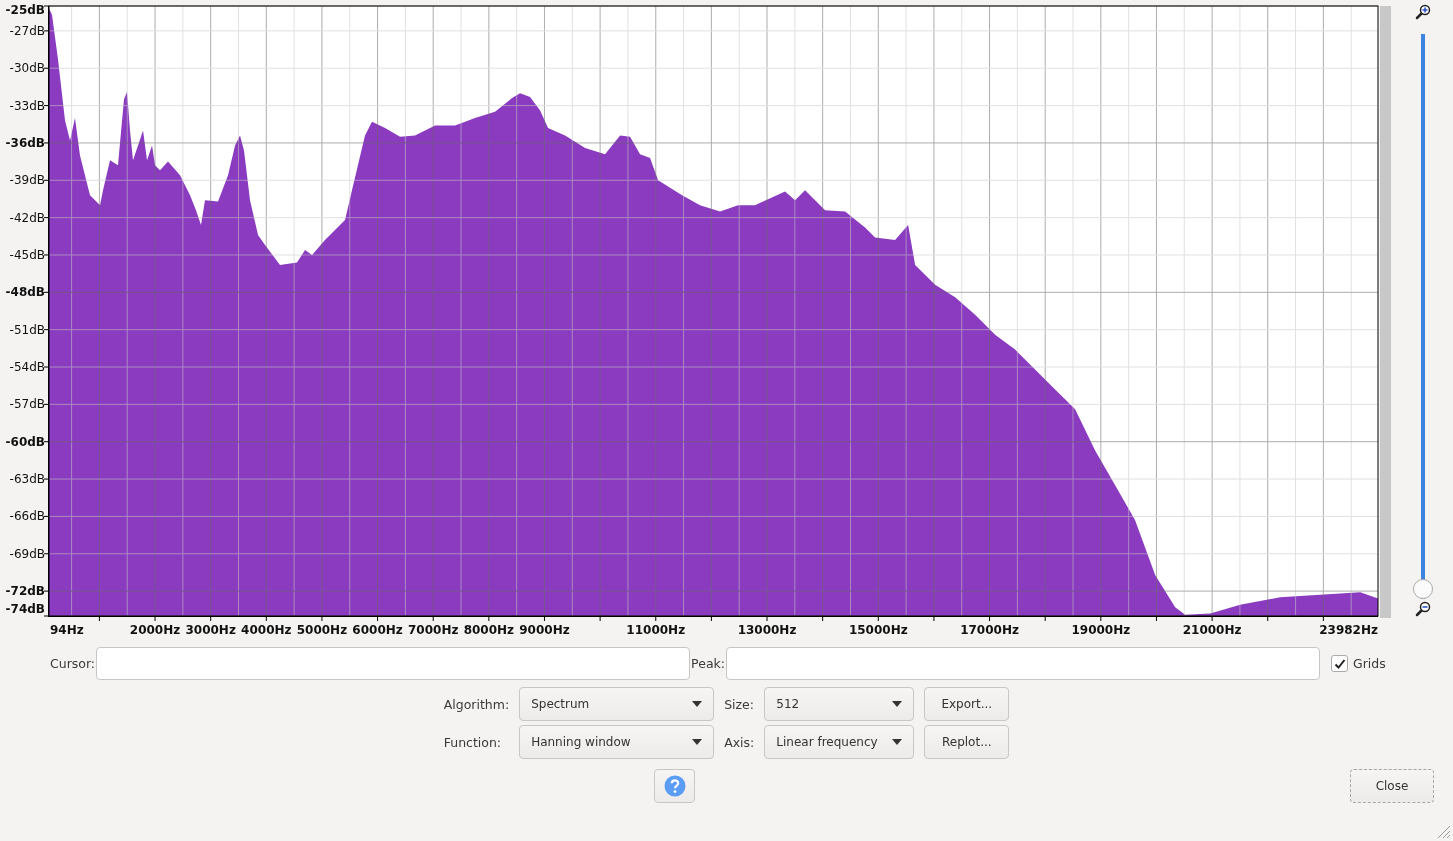 The image size is (1453, 841). What do you see at coordinates (476, 704) in the screenshot?
I see `algorithm-label: Algorithm:` at bounding box center [476, 704].